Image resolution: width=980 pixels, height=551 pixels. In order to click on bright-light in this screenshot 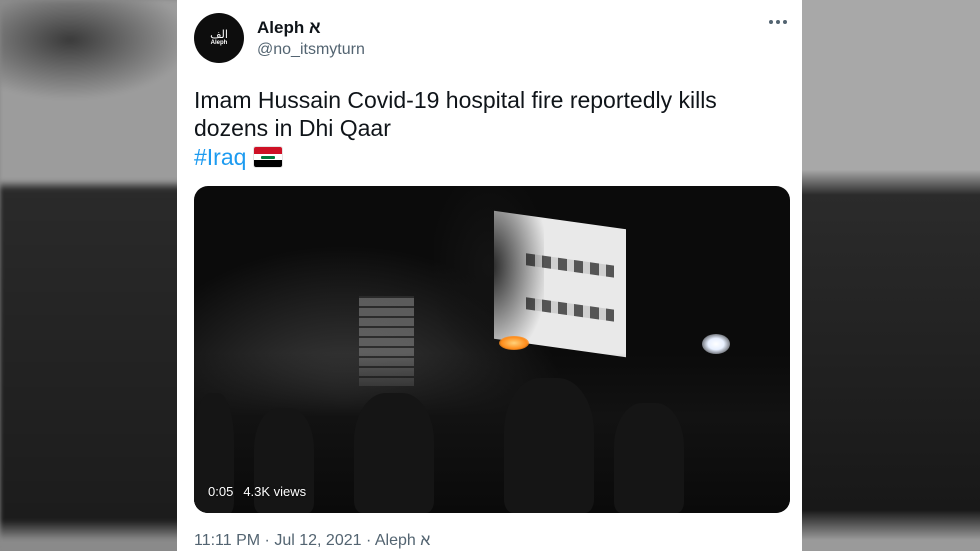, I will do `click(716, 344)`.